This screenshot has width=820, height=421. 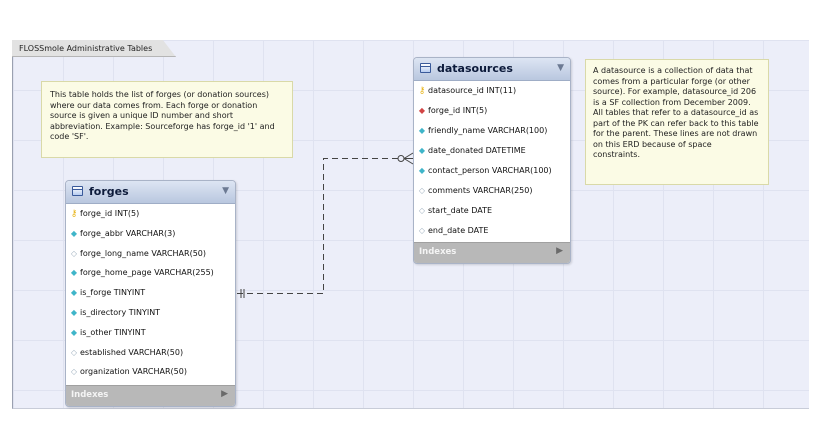 I want to click on column-row: ◇ forge_long_name VARCHAR(50), so click(x=150, y=254).